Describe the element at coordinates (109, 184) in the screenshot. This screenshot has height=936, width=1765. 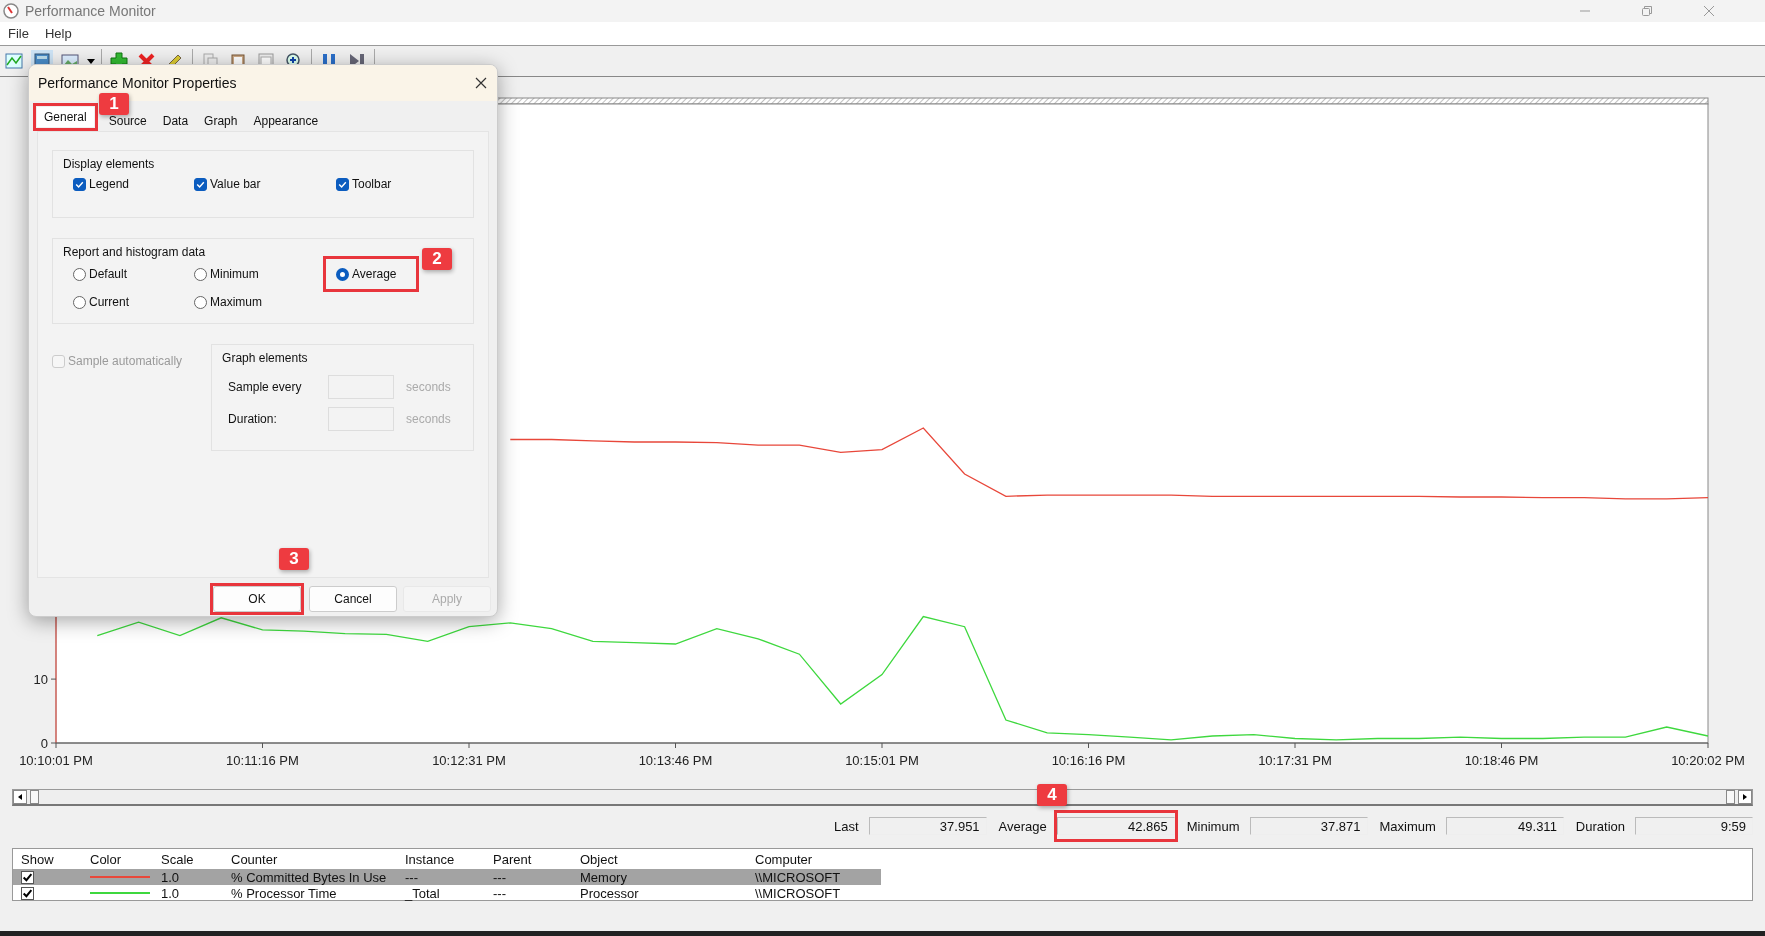
I see `checkbox-label: Legend` at that location.